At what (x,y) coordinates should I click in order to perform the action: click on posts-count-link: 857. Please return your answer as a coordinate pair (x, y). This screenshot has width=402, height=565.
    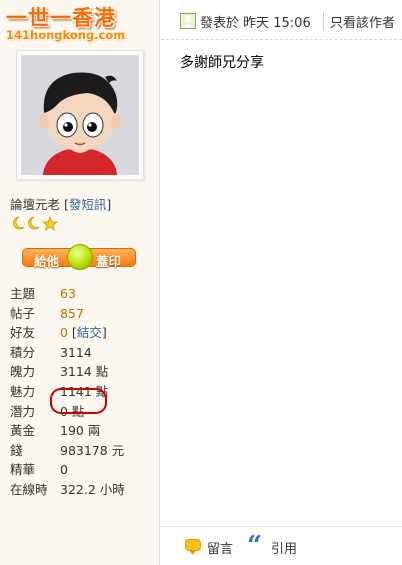
    Looking at the image, I should click on (72, 314).